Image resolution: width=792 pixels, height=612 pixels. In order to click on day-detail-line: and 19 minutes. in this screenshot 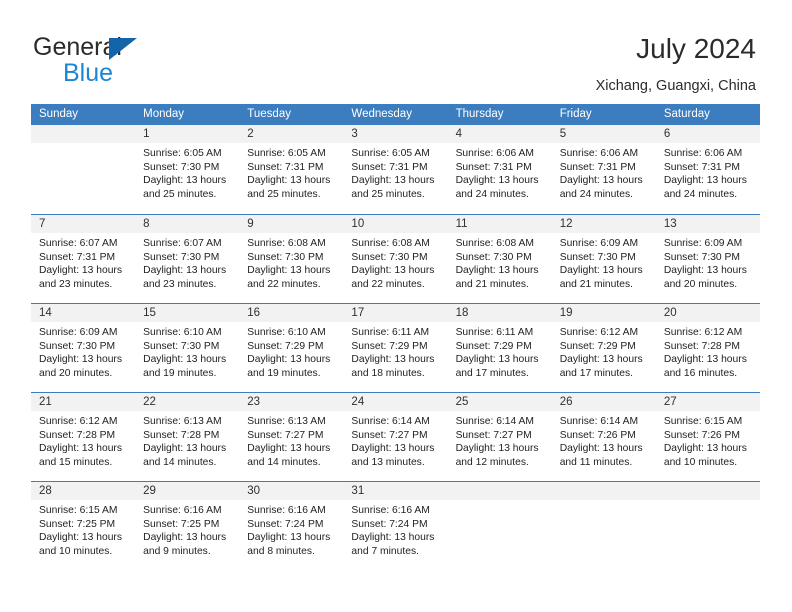, I will do `click(284, 373)`.